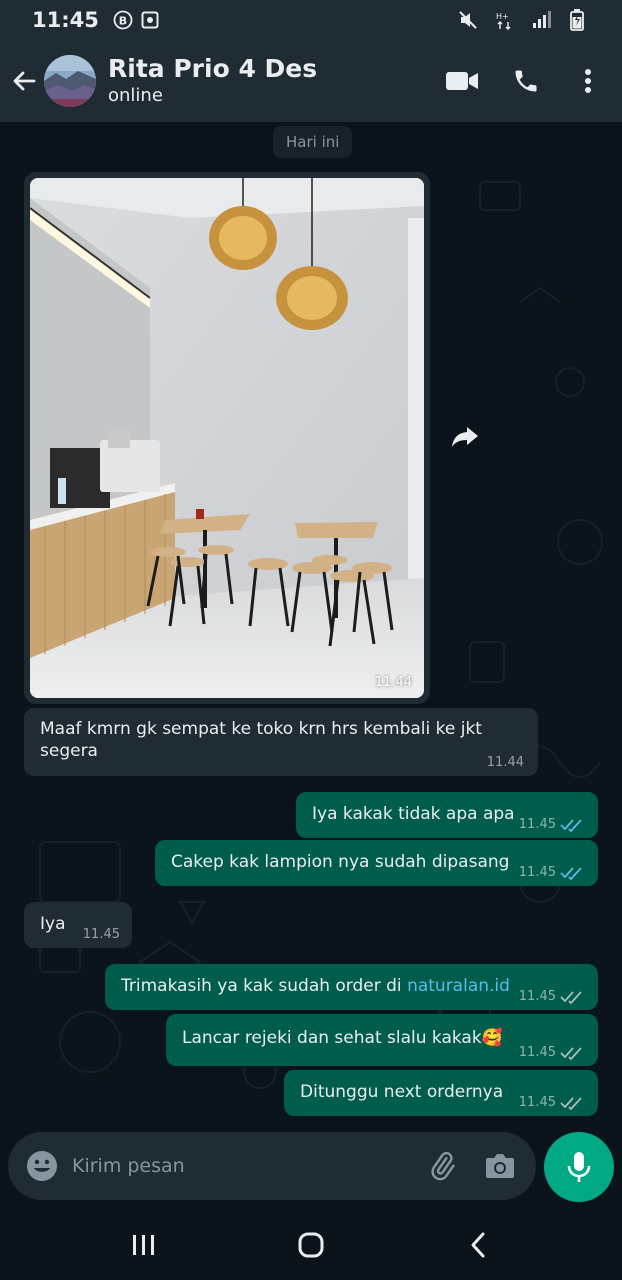  I want to click on system-nav-bar, so click(311, 1245).